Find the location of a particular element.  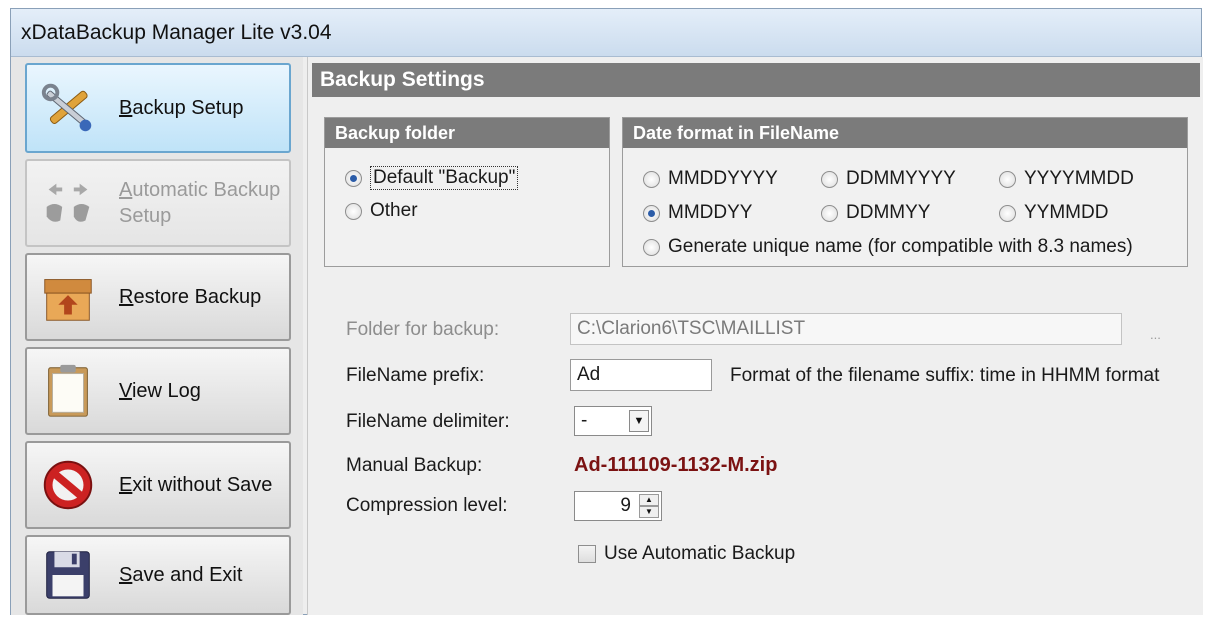

view-log-text: iew Log is located at coordinates (166, 391).